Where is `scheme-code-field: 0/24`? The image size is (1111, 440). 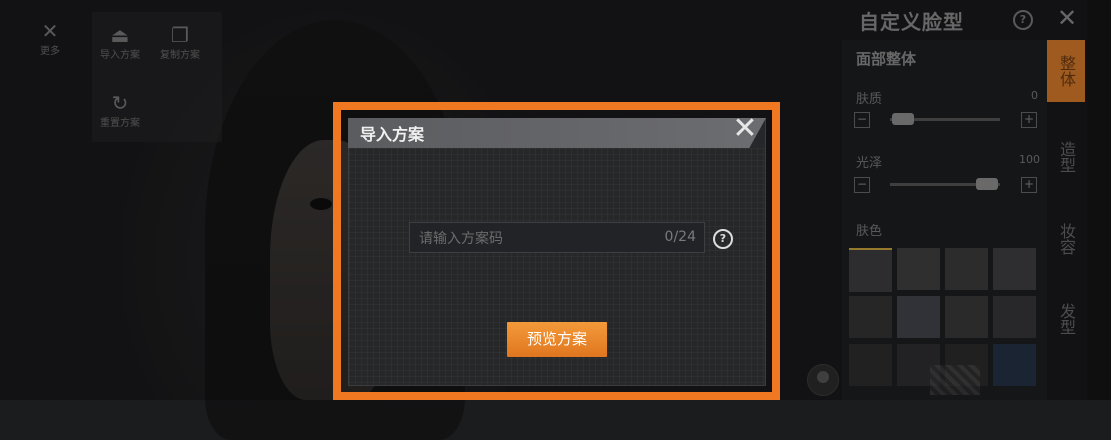
scheme-code-field: 0/24 is located at coordinates (557, 238).